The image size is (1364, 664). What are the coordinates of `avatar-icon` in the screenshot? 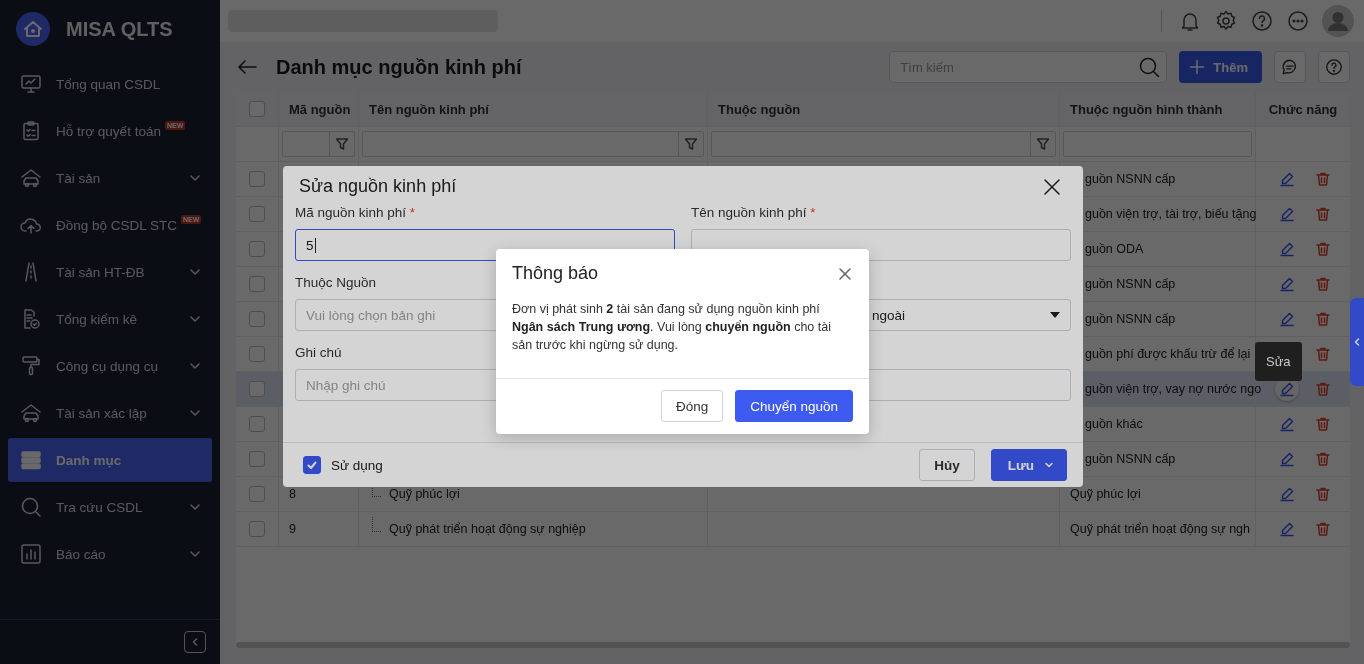 It's located at (1338, 21).